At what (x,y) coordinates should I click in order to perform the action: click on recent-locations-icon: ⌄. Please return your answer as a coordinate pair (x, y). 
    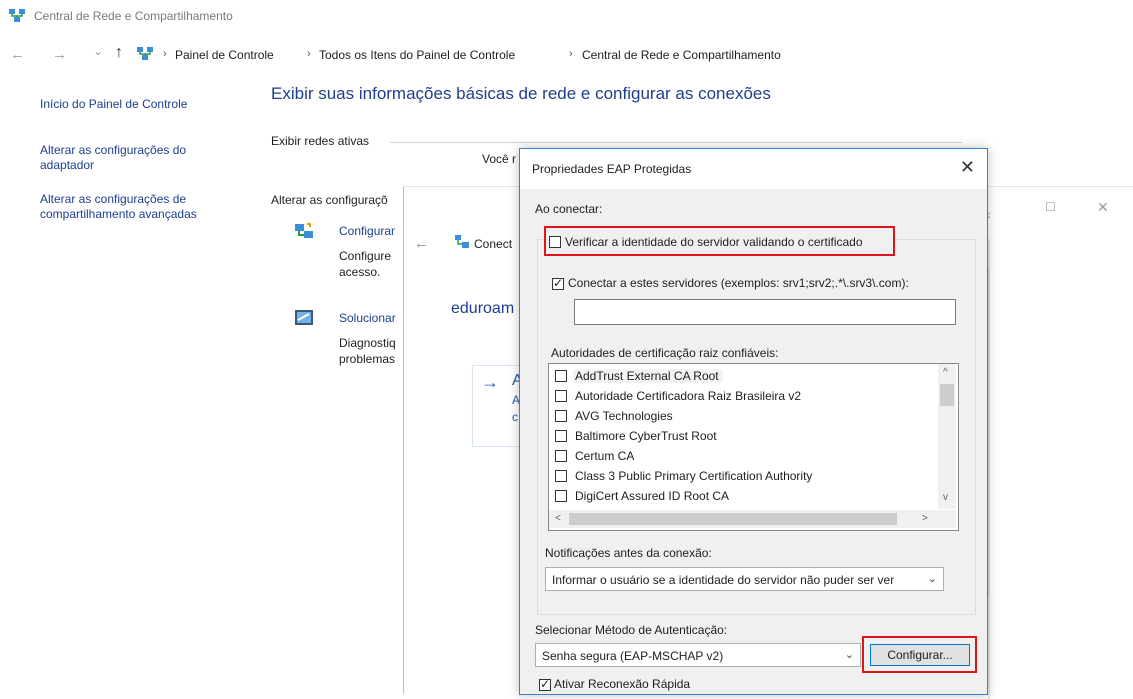
    Looking at the image, I should click on (98, 51).